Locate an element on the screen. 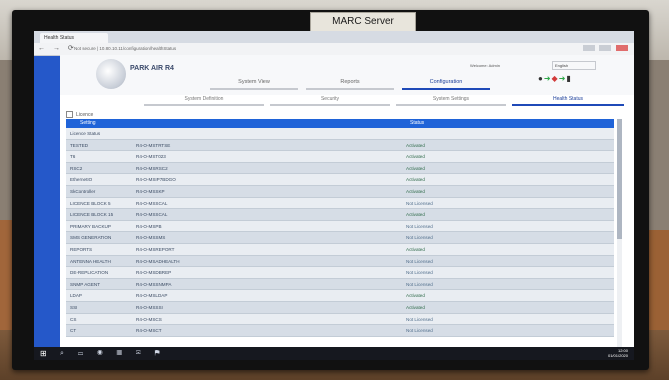 Image resolution: width=669 pixels, height=380 pixels. row-code: R4-O-MSSMS is located at coordinates (151, 238).